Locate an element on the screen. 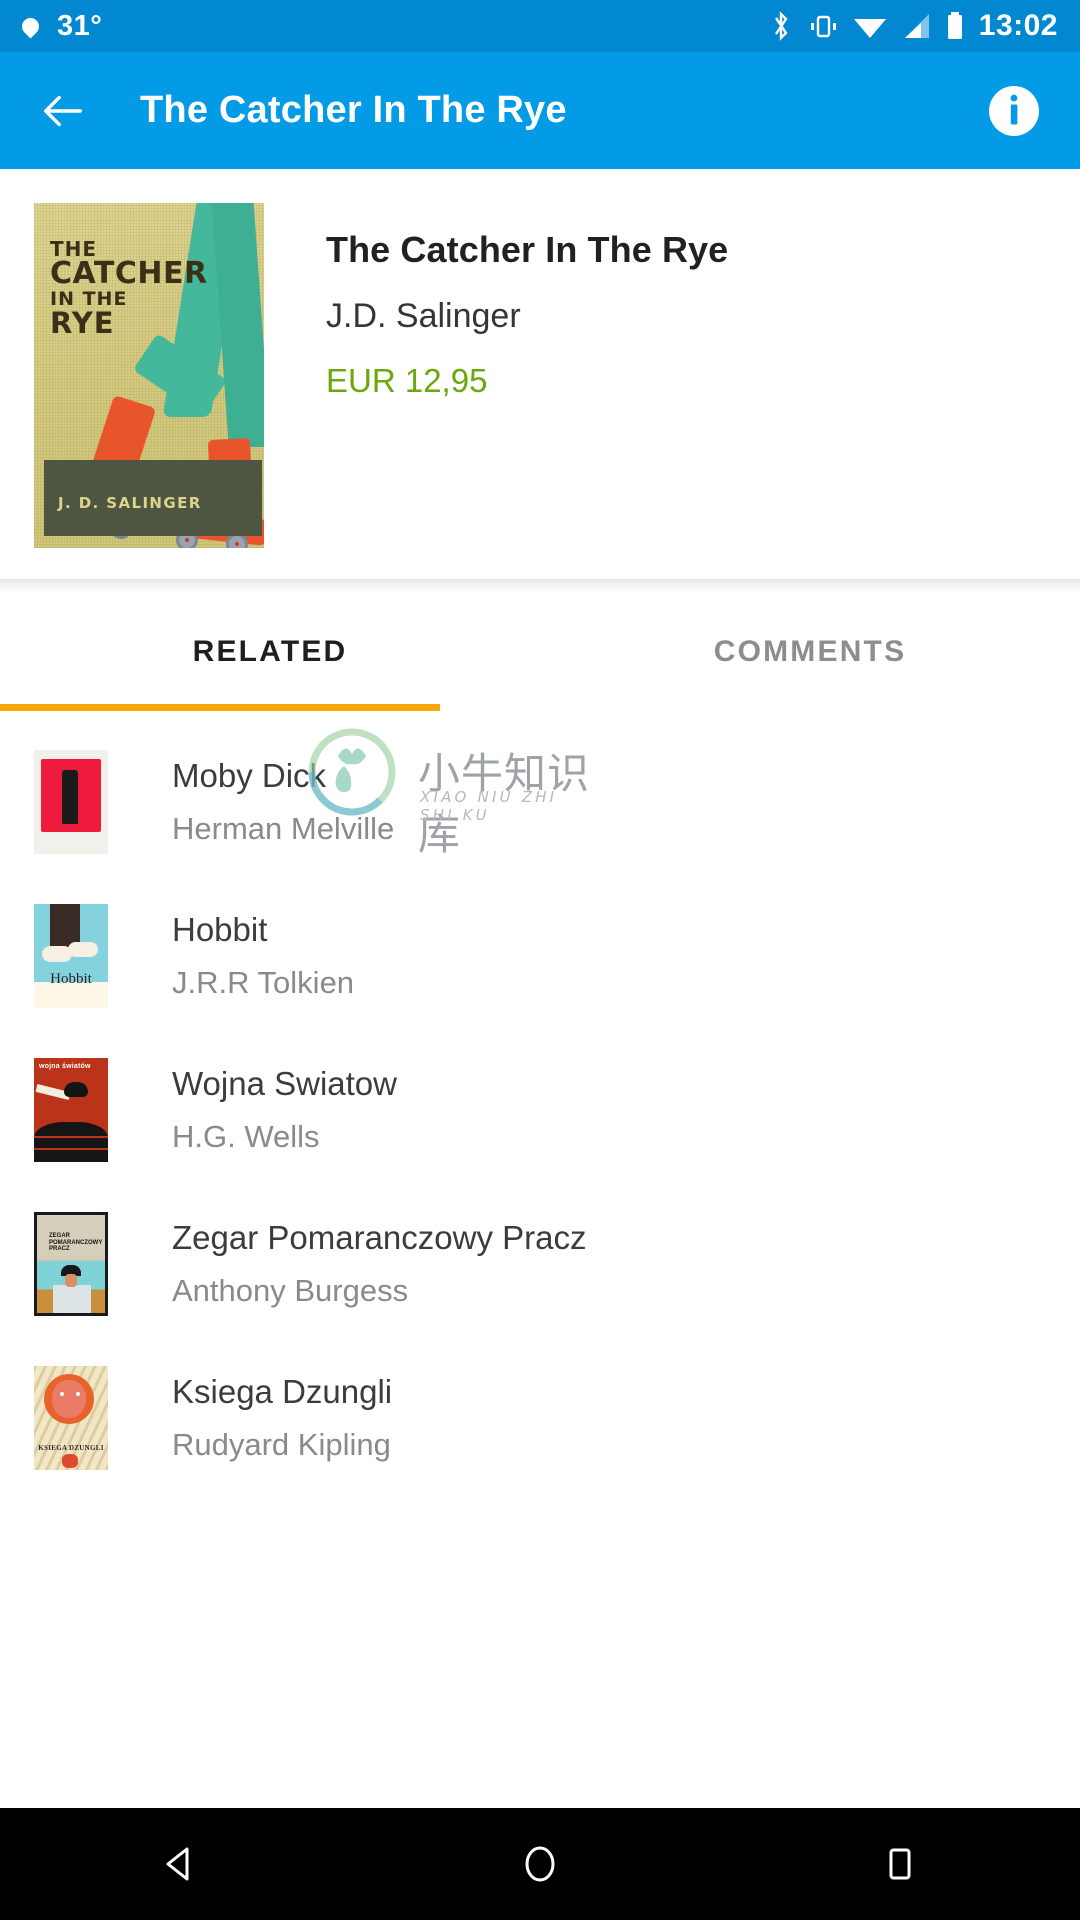 This screenshot has height=1920, width=1080. droplet-icon is located at coordinates (30, 26).